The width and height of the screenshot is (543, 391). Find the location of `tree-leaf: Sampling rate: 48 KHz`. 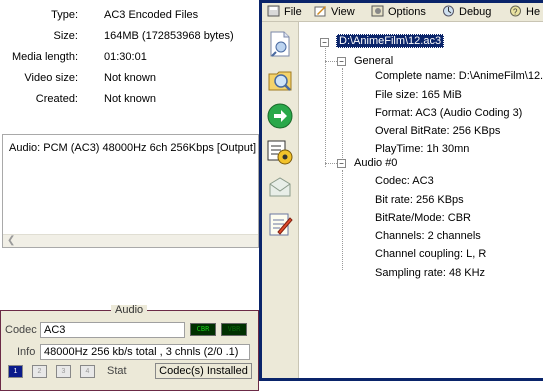

tree-leaf: Sampling rate: 48 KHz is located at coordinates (430, 273).